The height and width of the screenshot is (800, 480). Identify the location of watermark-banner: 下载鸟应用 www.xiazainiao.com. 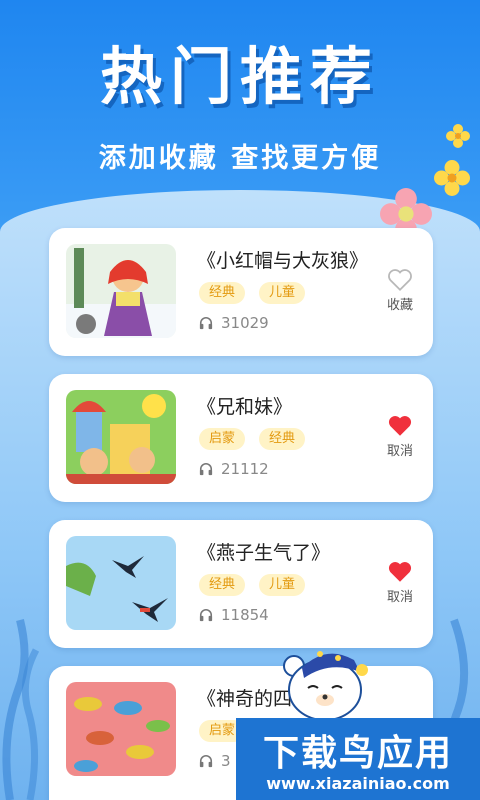
(358, 759).